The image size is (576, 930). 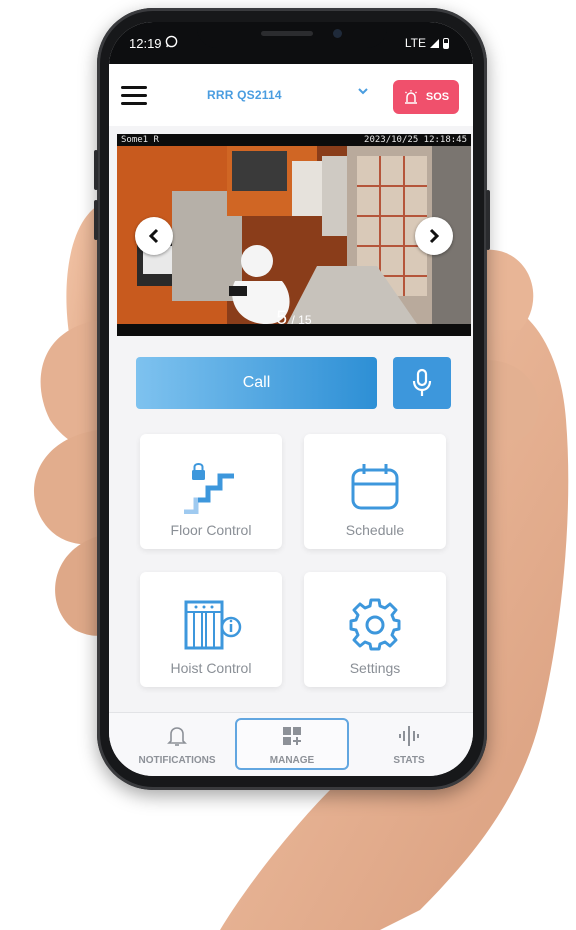 What do you see at coordinates (434, 43) in the screenshot?
I see `signal-icon` at bounding box center [434, 43].